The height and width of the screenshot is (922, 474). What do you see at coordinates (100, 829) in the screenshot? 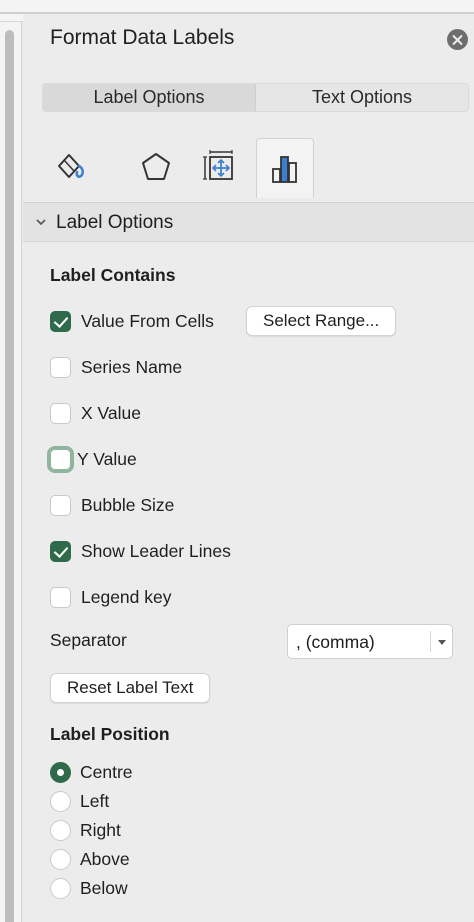
I see `radio-label: Right` at bounding box center [100, 829].